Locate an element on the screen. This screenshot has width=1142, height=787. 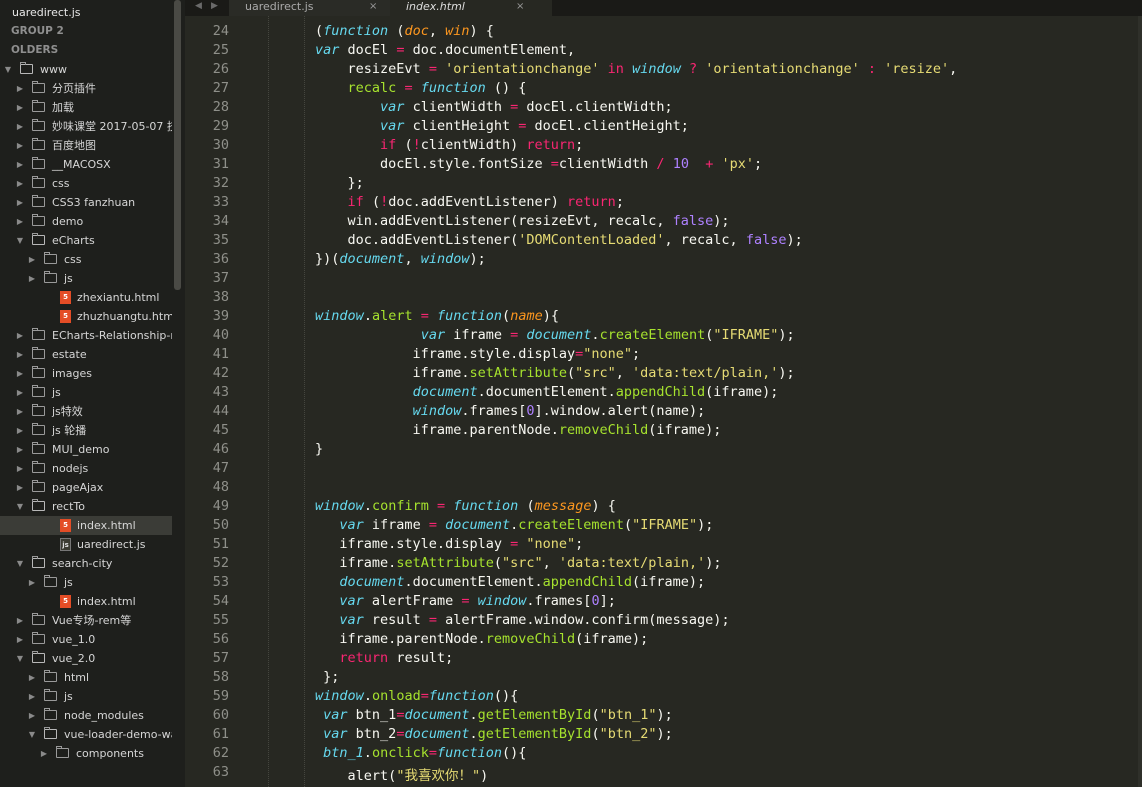
sidebar-item: js uaredirect.js is located at coordinates (86, 544).